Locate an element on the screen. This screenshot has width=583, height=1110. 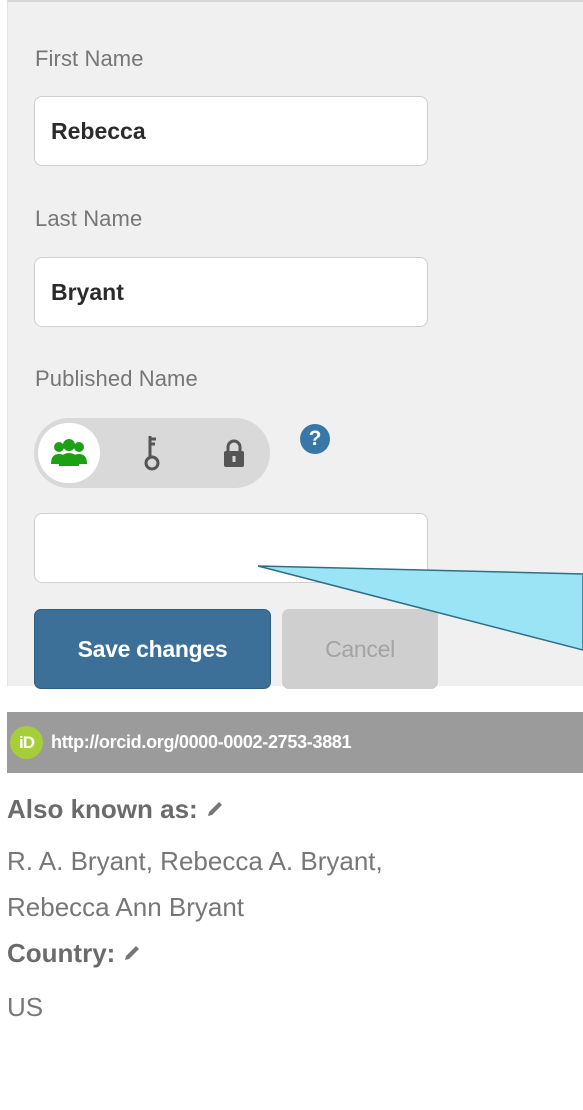
also-known-as-line-1: R. A. Bryant, Rebecca A. Bryant, is located at coordinates (195, 861).